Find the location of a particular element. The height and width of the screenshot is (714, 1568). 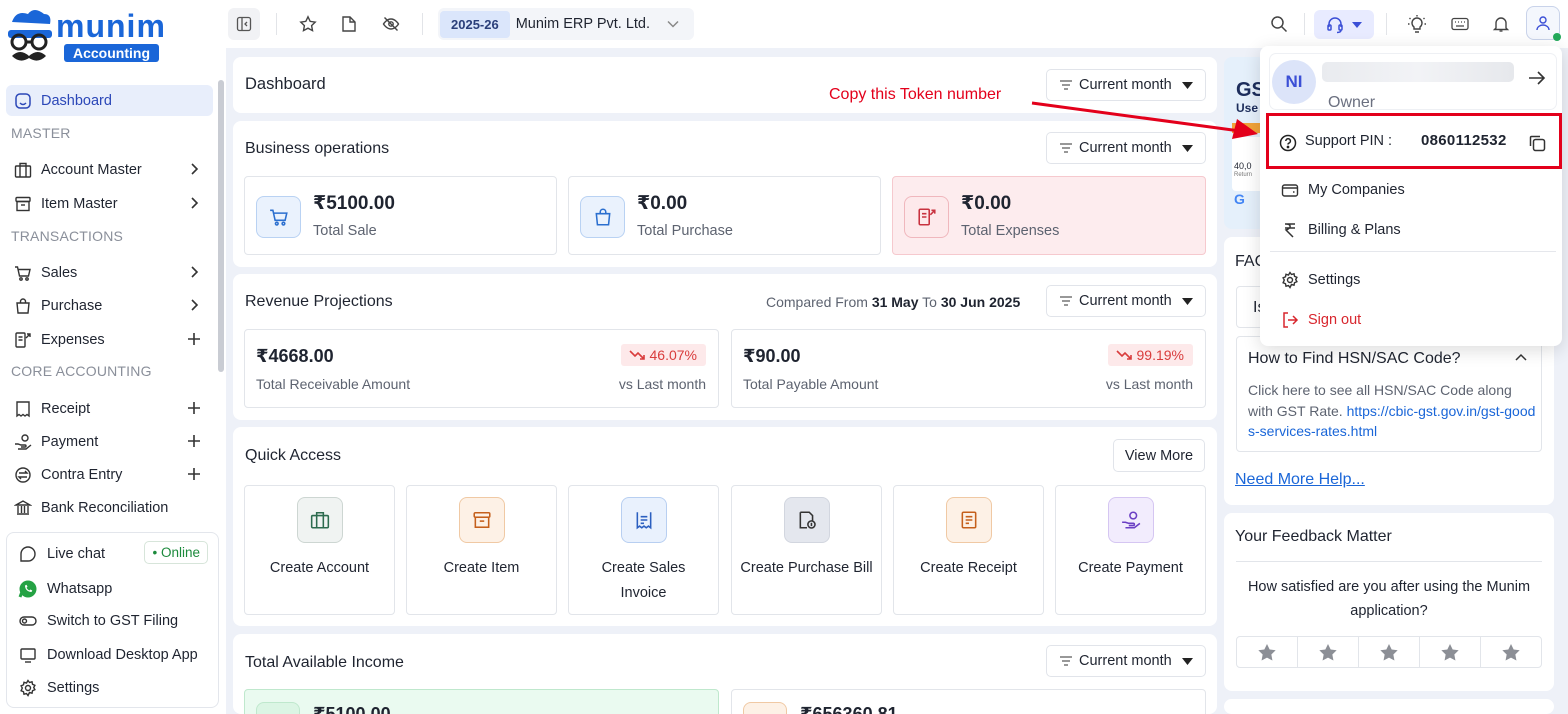

support-menu-button is located at coordinates (1344, 24).